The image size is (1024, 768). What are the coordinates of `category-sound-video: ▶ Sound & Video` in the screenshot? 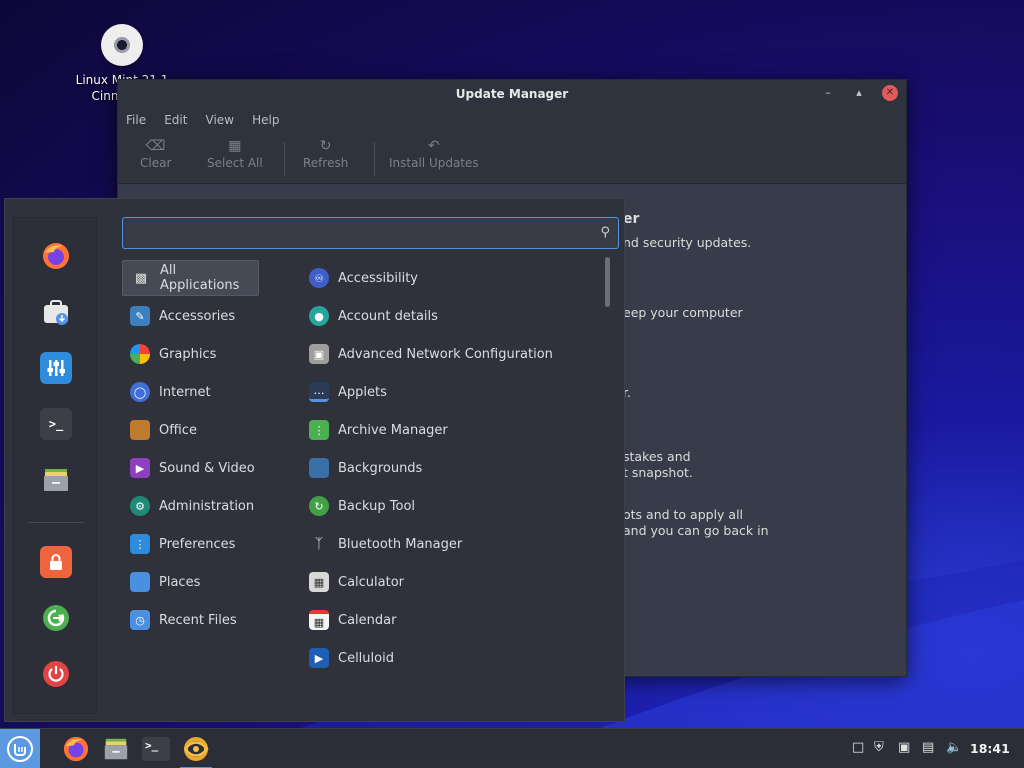 It's located at (190, 468).